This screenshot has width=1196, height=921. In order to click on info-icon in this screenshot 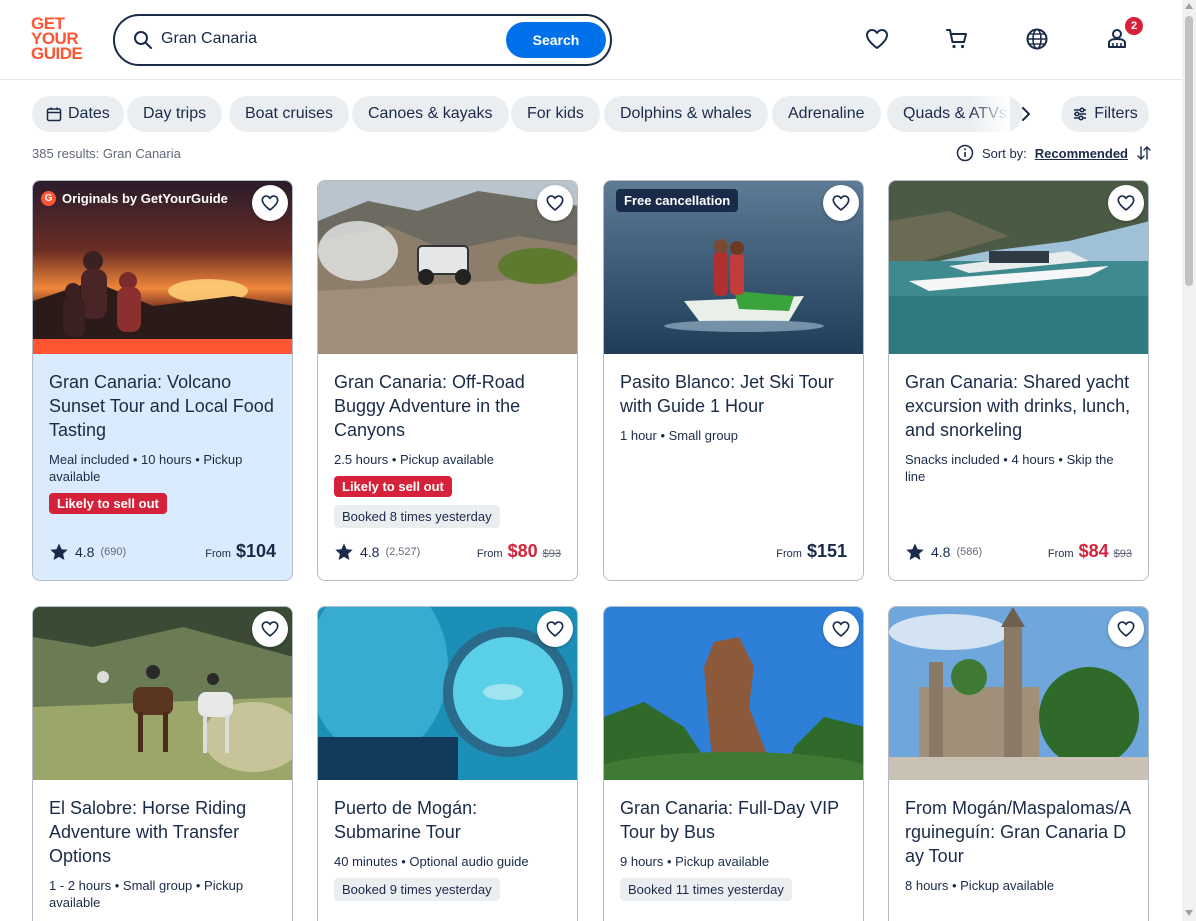, I will do `click(965, 153)`.